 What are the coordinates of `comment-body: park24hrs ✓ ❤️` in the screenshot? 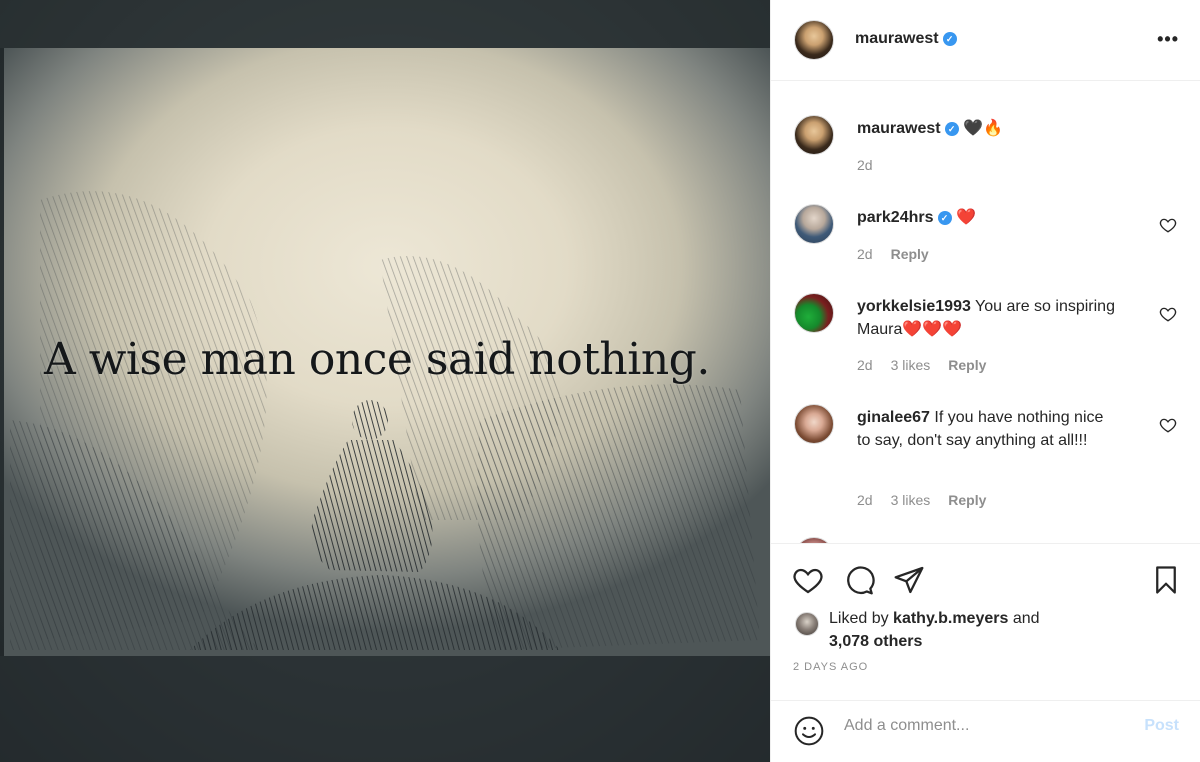 It's located at (987, 217).